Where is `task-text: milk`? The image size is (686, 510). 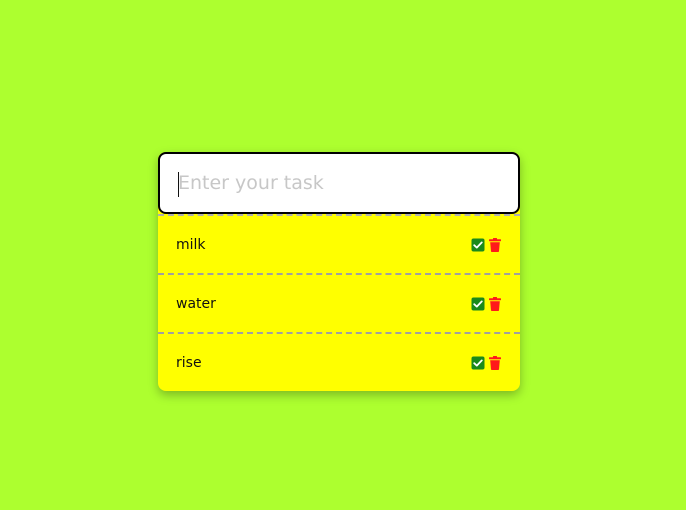 task-text: milk is located at coordinates (191, 244).